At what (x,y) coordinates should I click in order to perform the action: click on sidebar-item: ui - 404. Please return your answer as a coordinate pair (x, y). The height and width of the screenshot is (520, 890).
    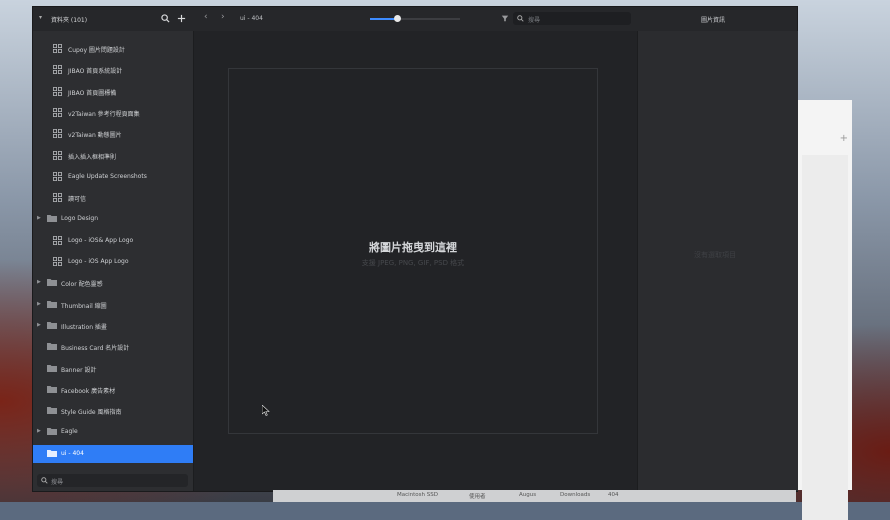
    Looking at the image, I should click on (113, 453).